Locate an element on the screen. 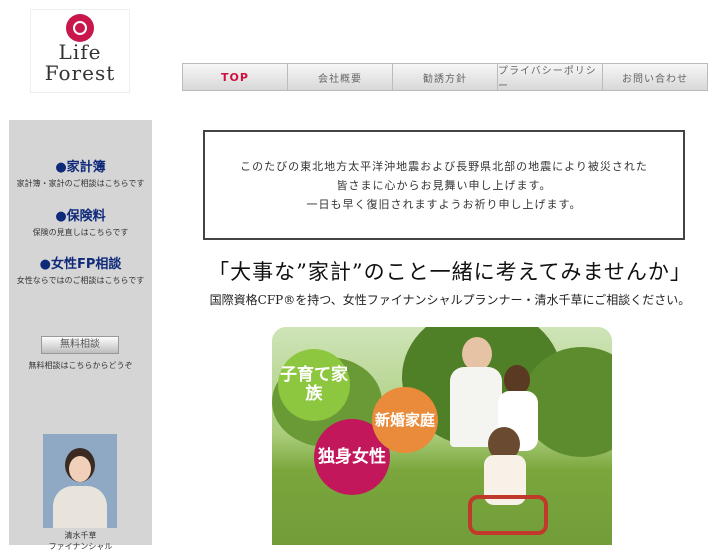 The height and width of the screenshot is (552, 727). sidebar-item-title: ●家計簿 is located at coordinates (80, 165).